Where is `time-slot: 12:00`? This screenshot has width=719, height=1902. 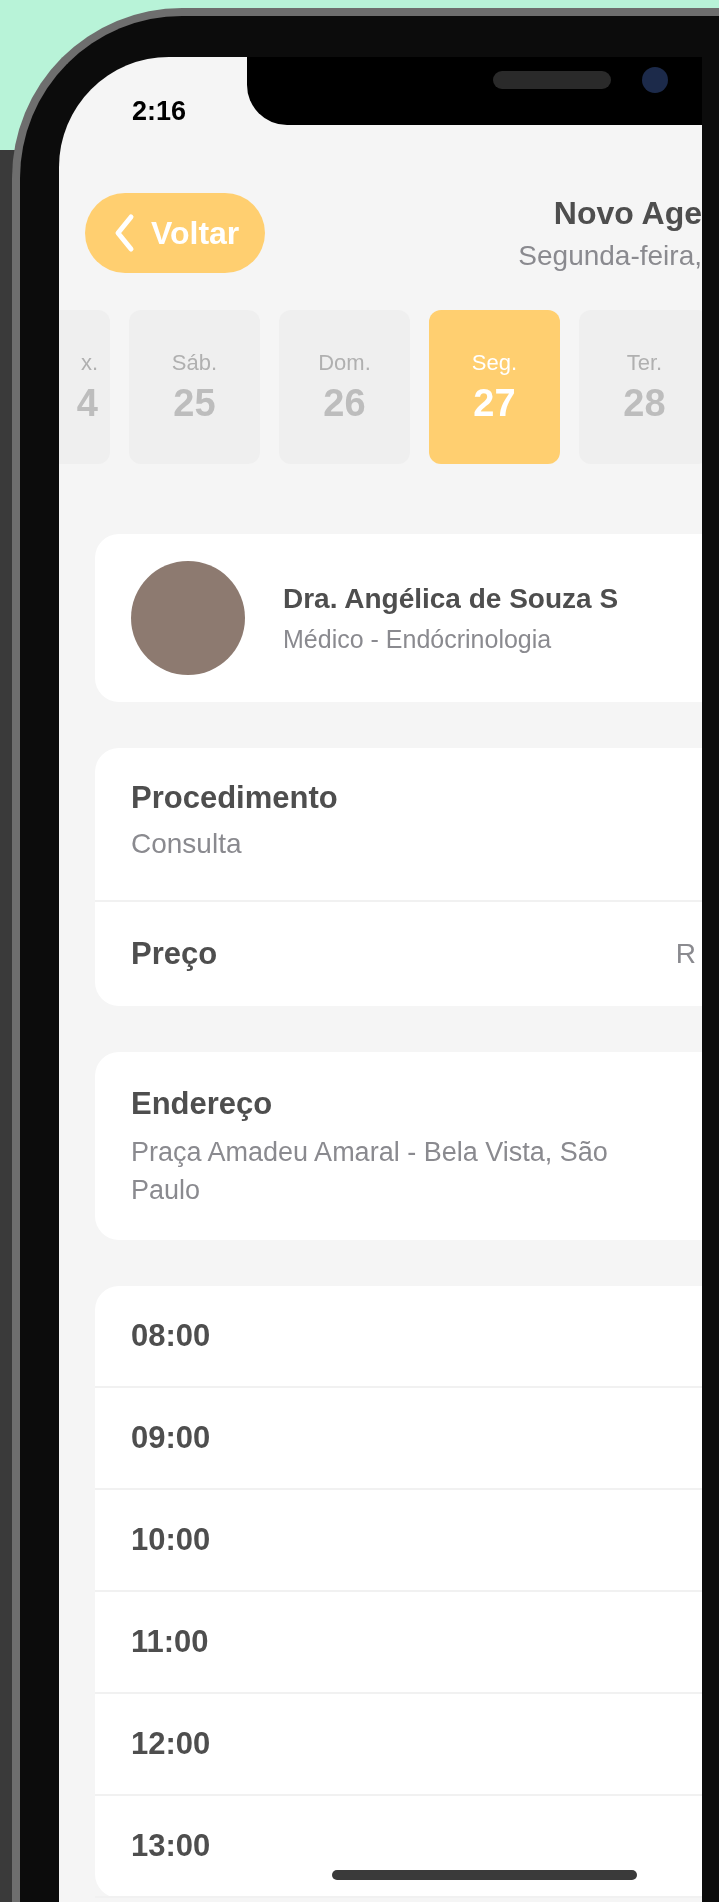
time-slot: 12:00 is located at coordinates (398, 1744).